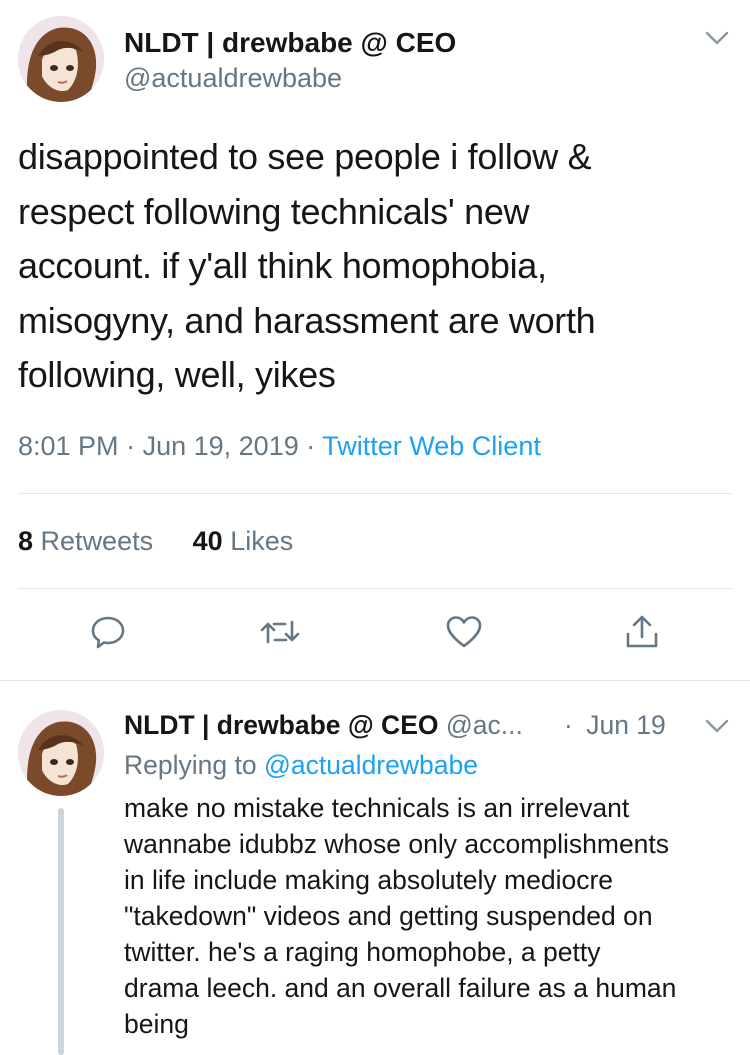  What do you see at coordinates (464, 632) in the screenshot?
I see `like-icon` at bounding box center [464, 632].